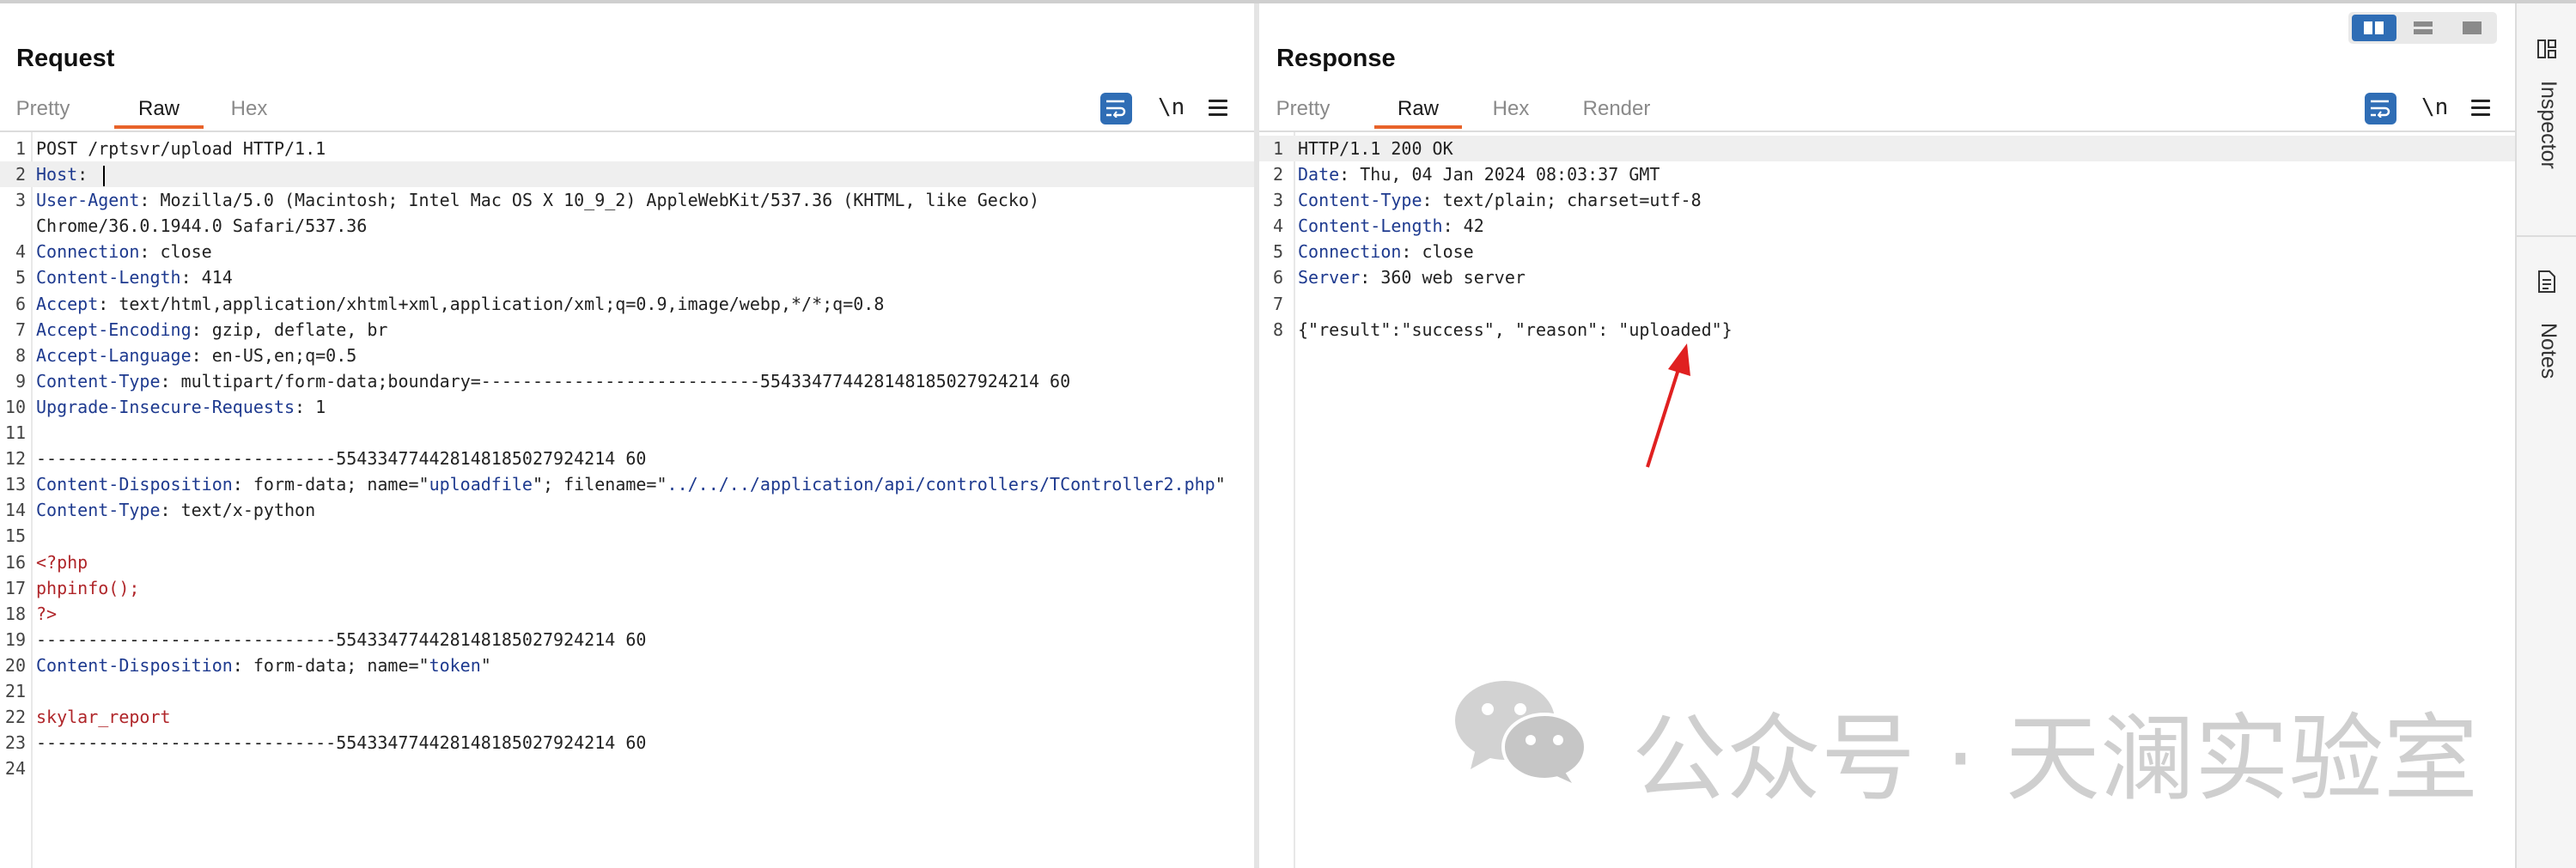 This screenshot has width=2576, height=868. Describe the element at coordinates (201, 226) in the screenshot. I see `line-text: Chrome/36.0.1944.0 Safari/537.36` at that location.